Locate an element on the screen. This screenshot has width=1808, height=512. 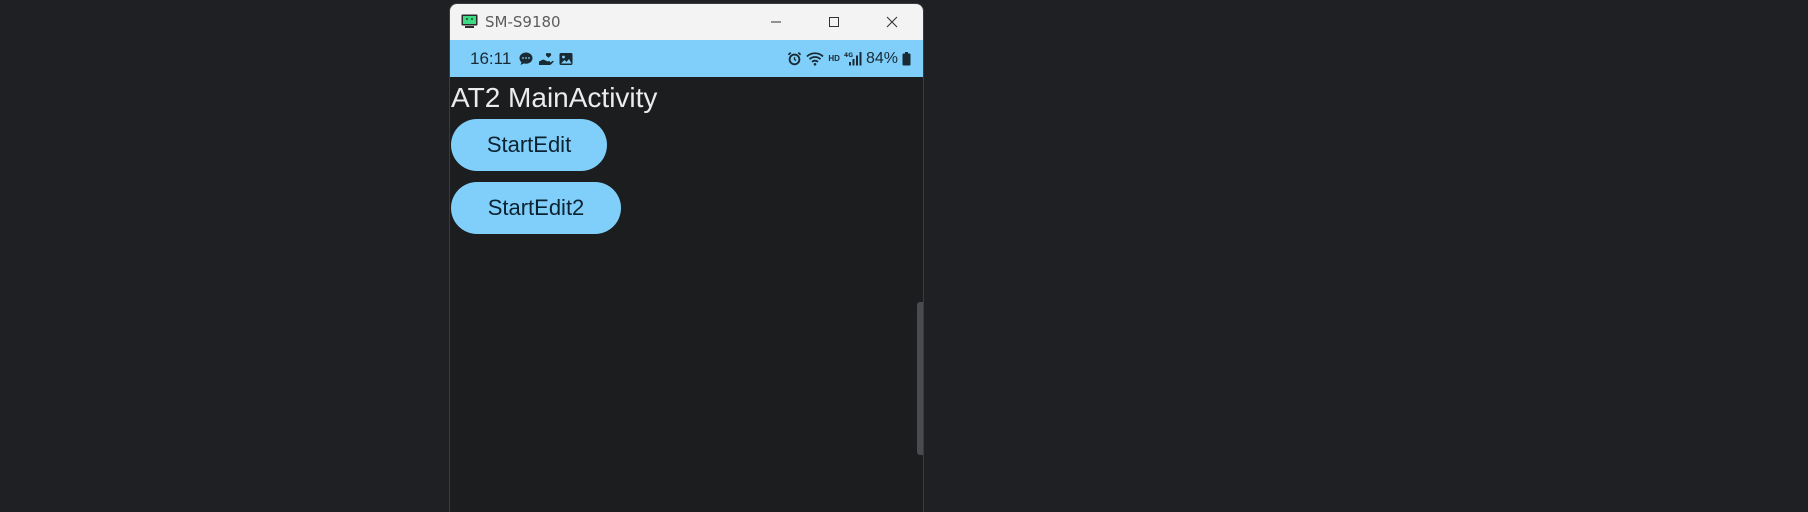
notification-icons is located at coordinates (546, 59).